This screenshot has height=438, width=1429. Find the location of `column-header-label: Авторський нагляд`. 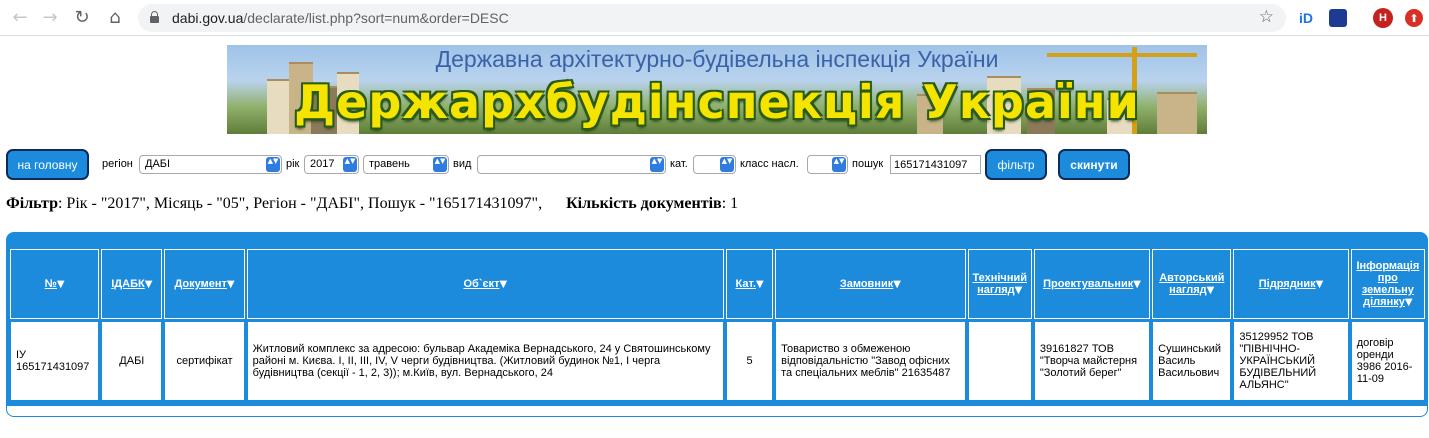

column-header-label: Авторський нагляд is located at coordinates (1191, 284).